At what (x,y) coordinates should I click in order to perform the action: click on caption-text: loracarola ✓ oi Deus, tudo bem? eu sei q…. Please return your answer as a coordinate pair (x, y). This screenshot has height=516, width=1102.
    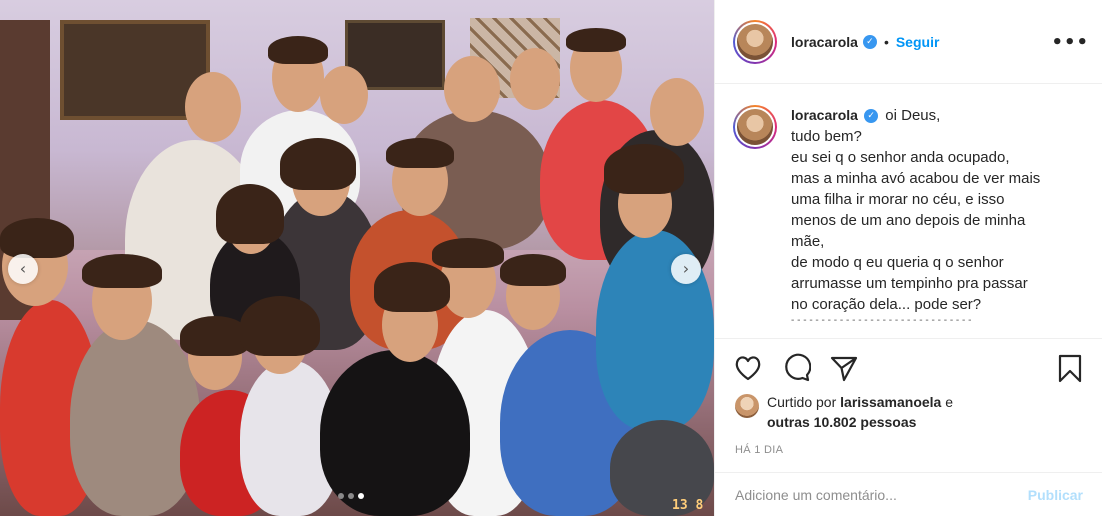
    Looking at the image, I should click on (915, 221).